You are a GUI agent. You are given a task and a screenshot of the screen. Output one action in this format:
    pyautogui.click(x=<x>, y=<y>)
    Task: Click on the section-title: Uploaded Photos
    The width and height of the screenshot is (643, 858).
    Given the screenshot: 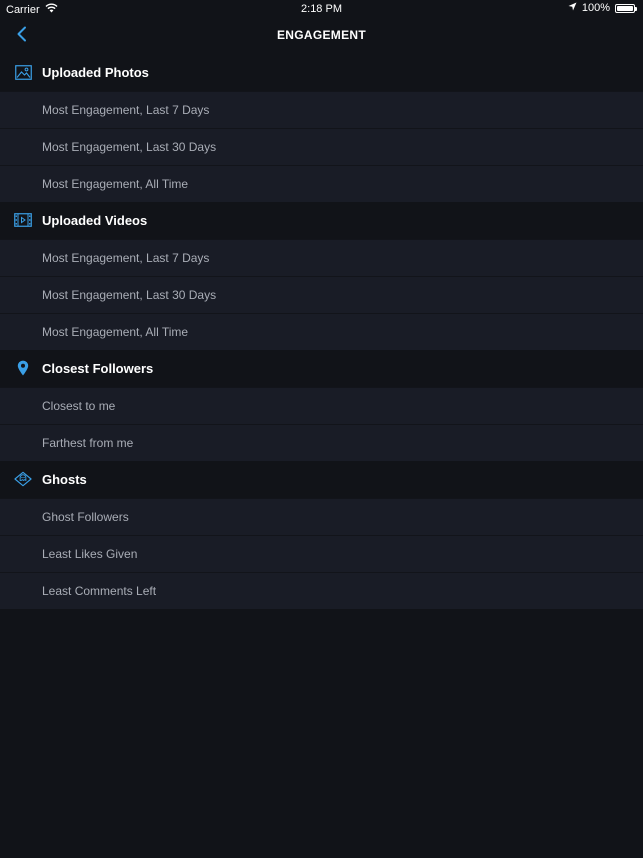 What is the action you would take?
    pyautogui.click(x=95, y=72)
    